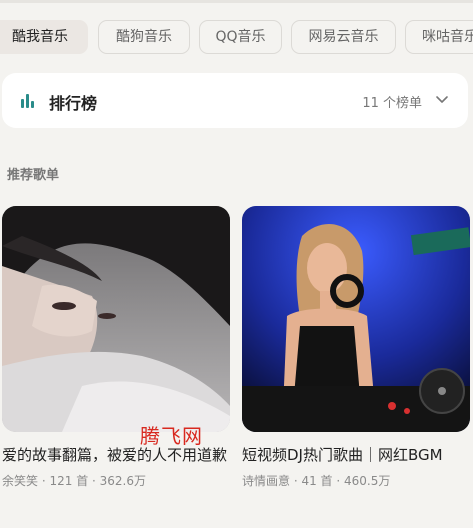 The height and width of the screenshot is (528, 473). Describe the element at coordinates (144, 37) in the screenshot. I see `tab-kugou: 酷狗音乐` at that location.